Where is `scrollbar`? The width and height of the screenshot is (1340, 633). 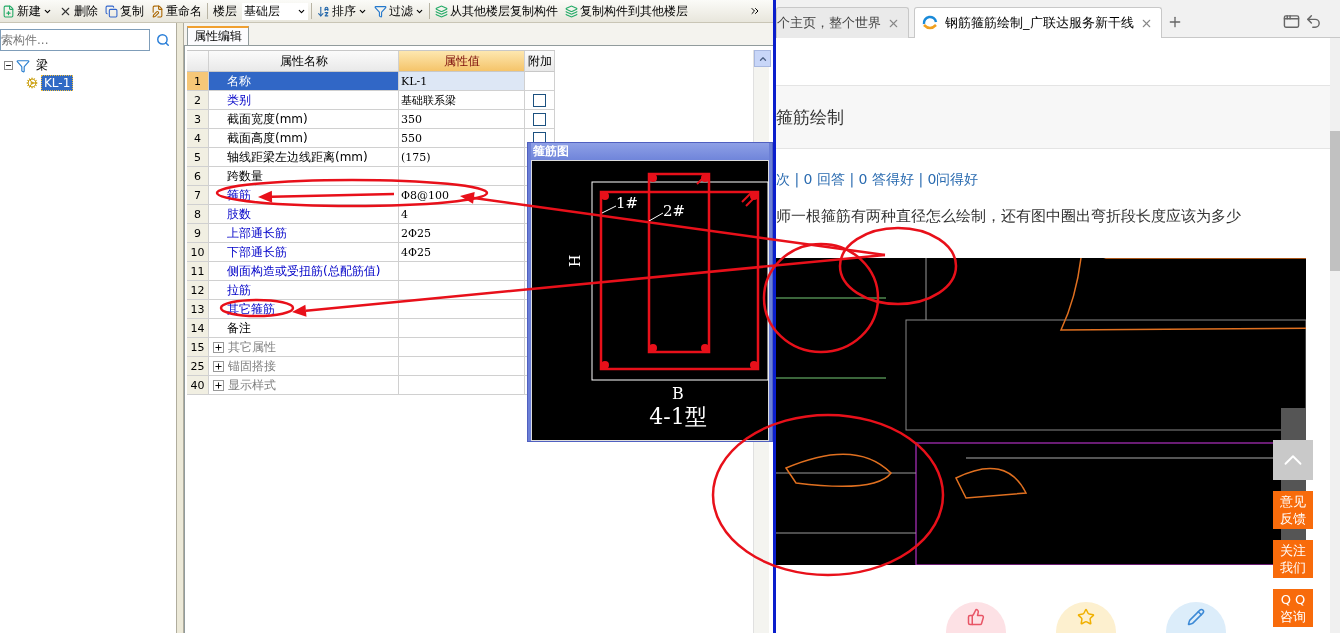 scrollbar is located at coordinates (1335, 335).